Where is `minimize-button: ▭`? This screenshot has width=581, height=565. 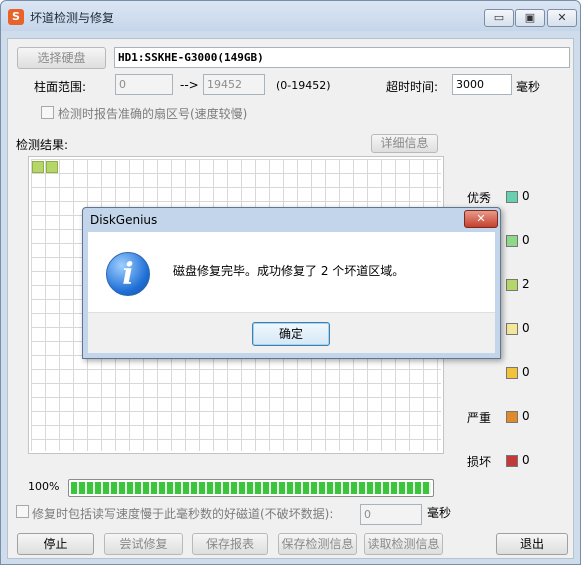
minimize-button: ▭ is located at coordinates (499, 18).